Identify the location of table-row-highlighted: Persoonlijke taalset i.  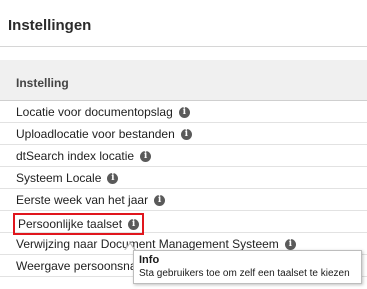
(183, 223).